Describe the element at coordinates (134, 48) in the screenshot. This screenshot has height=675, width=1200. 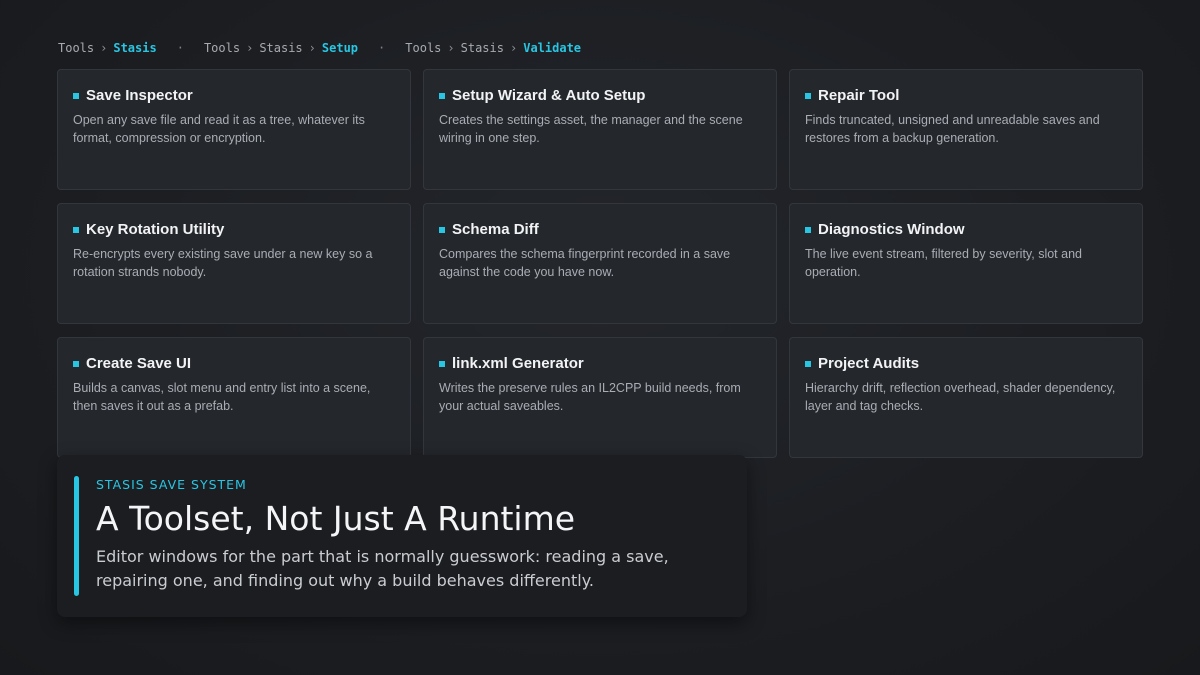
I see `breadcrumb-item-current: Stasis` at that location.